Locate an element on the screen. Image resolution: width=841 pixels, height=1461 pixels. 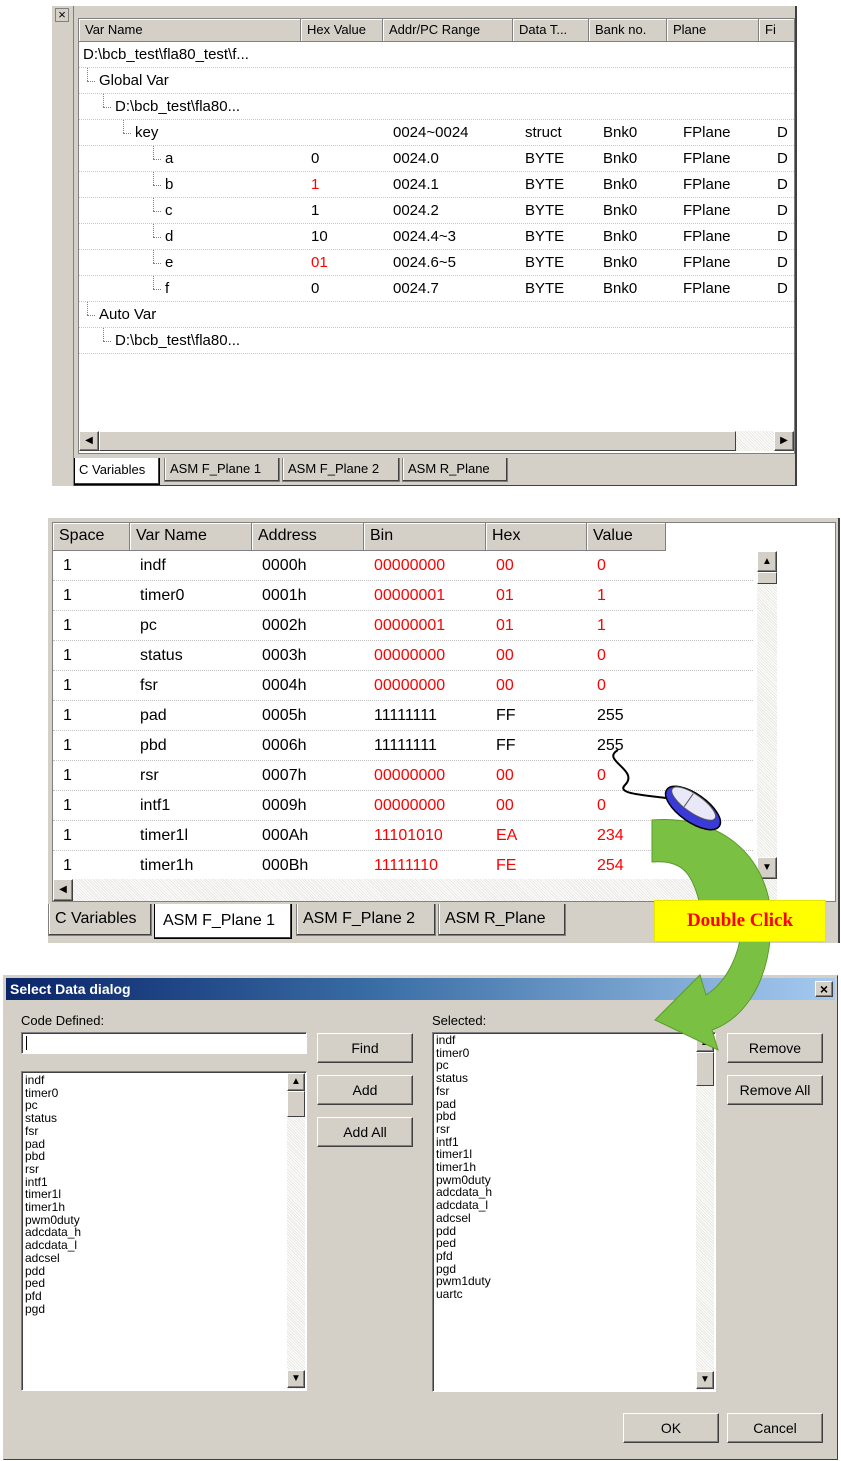
code-defined-item: pgd is located at coordinates (154, 1309).